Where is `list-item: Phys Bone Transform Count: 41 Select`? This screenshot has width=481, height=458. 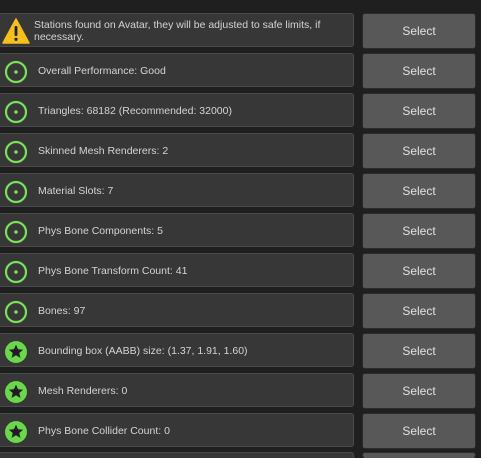 list-item: Phys Bone Transform Count: 41 Select is located at coordinates (240, 271).